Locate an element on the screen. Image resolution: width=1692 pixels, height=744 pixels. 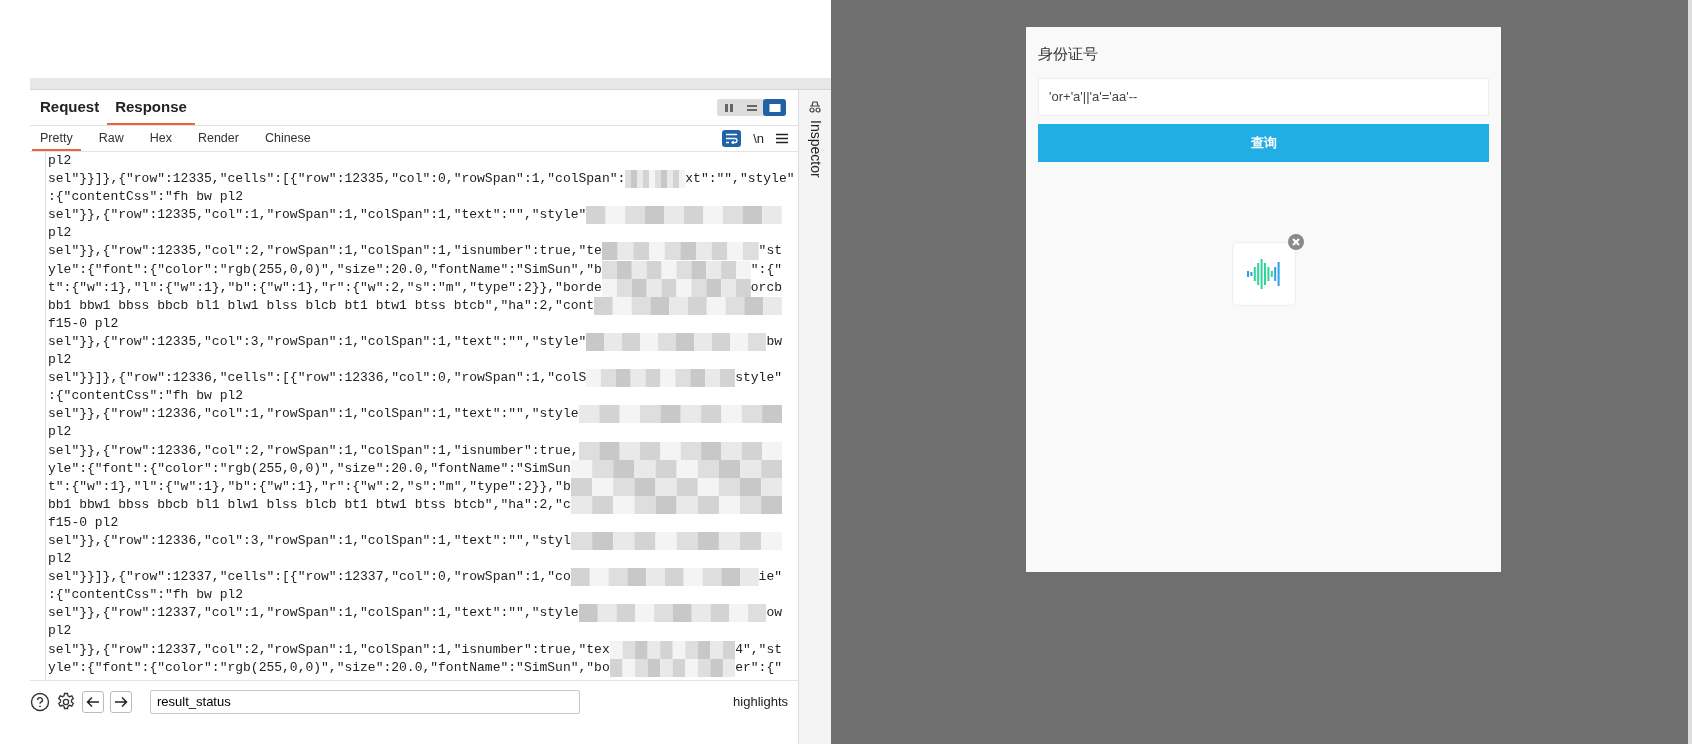
code-line: sel"}},{"row":12335,"col":2,"rowSpan":1,"colSpan":1,"isnumber":true,"te is located at coordinates (325, 251).